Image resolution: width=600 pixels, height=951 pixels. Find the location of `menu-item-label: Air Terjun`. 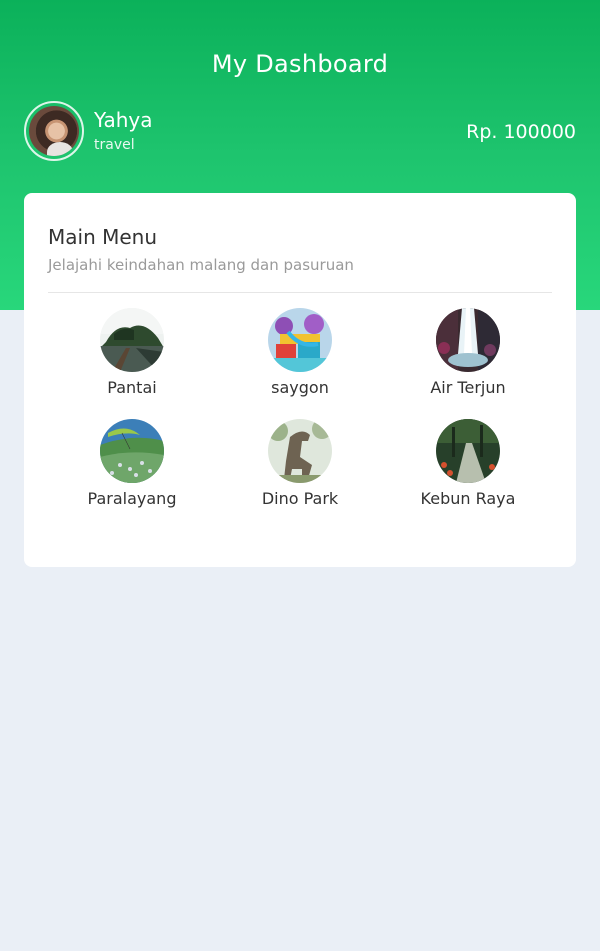

menu-item-label: Air Terjun is located at coordinates (468, 387).